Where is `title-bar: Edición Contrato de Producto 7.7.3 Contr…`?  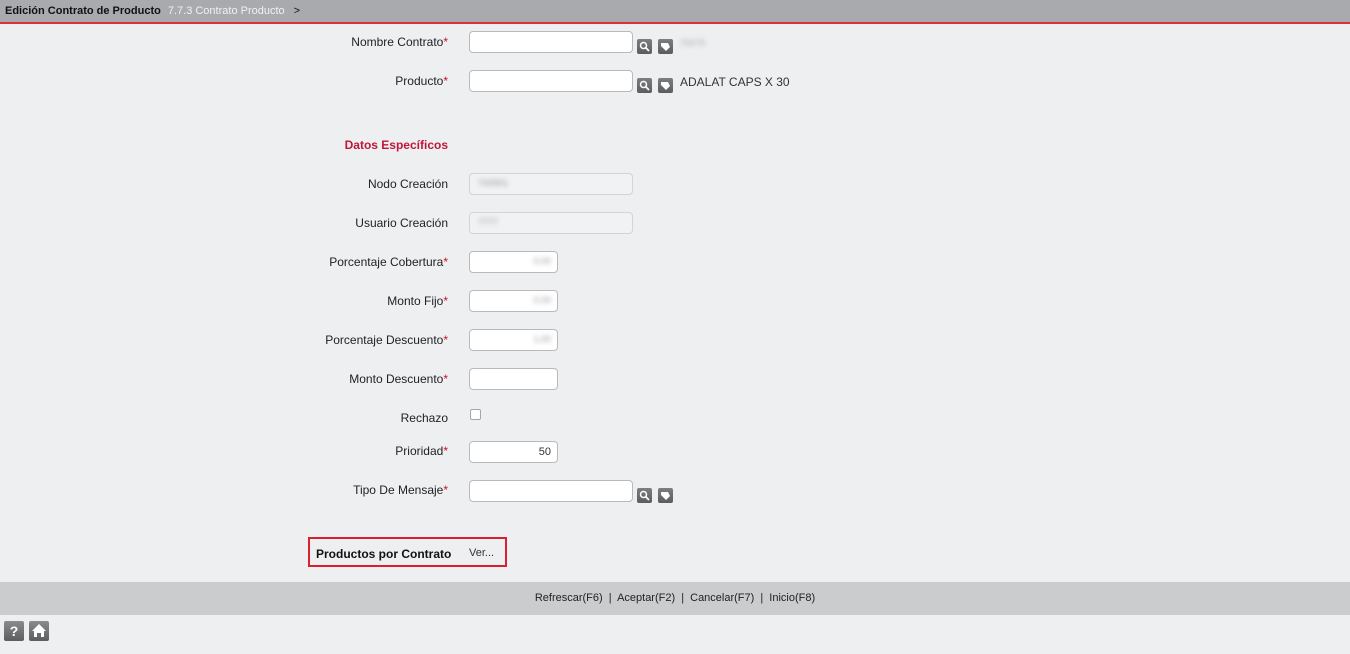 title-bar: Edición Contrato de Producto 7.7.3 Contr… is located at coordinates (675, 12).